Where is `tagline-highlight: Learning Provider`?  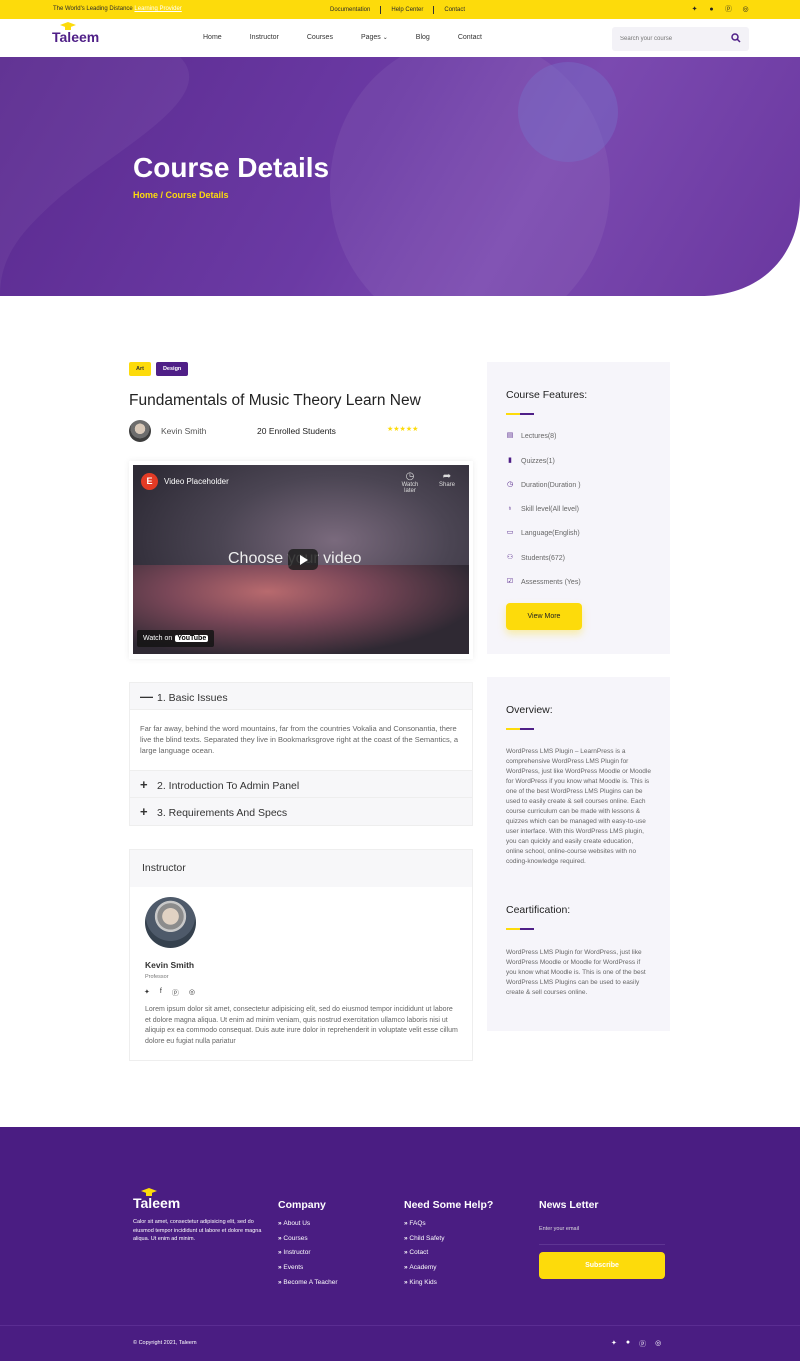 tagline-highlight: Learning Provider is located at coordinates (157, 9).